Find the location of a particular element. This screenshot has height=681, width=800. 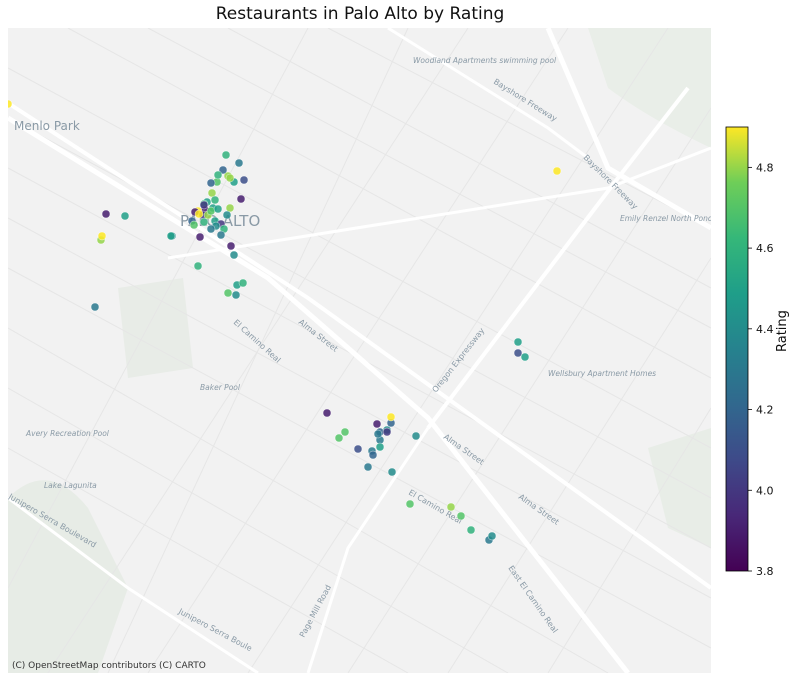

park-area is located at coordinates (155, 328).